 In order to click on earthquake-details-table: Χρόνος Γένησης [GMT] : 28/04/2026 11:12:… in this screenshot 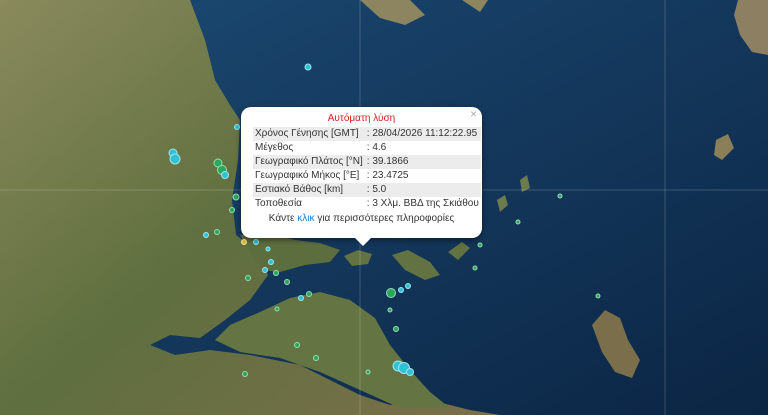, I will do `click(367, 169)`.